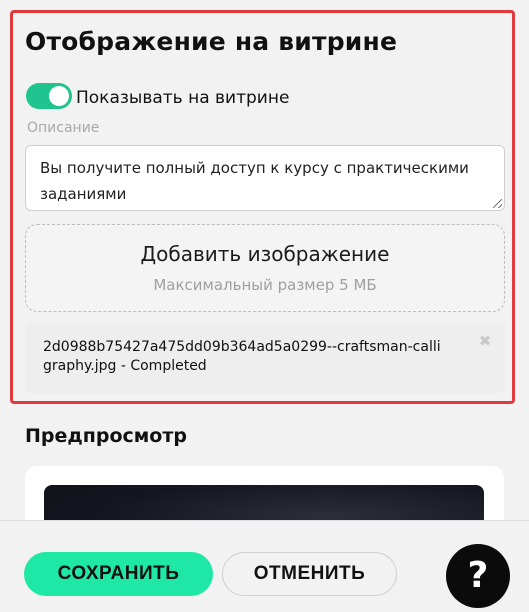 The height and width of the screenshot is (612, 529). I want to click on preview-heading: Предпросмотр, so click(106, 436).